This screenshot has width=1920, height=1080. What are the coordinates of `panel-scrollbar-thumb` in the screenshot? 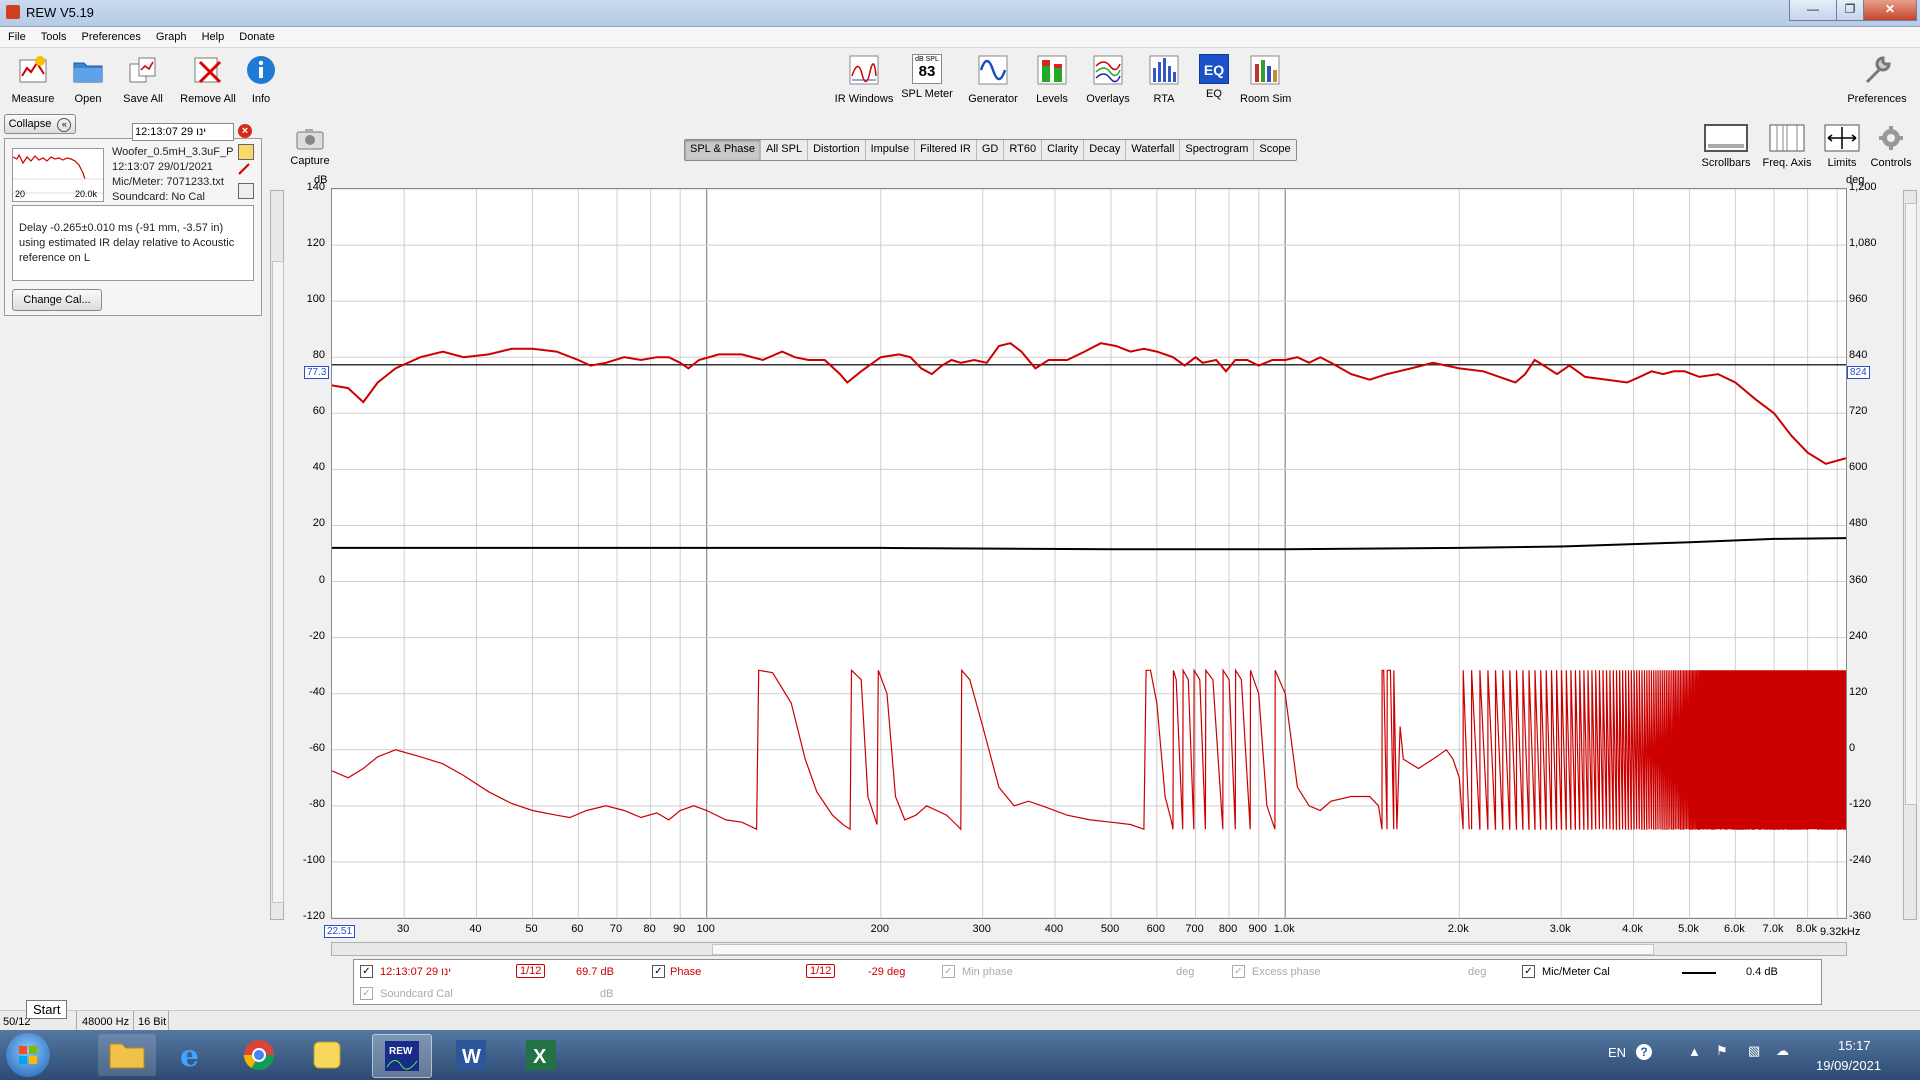 It's located at (278, 582).